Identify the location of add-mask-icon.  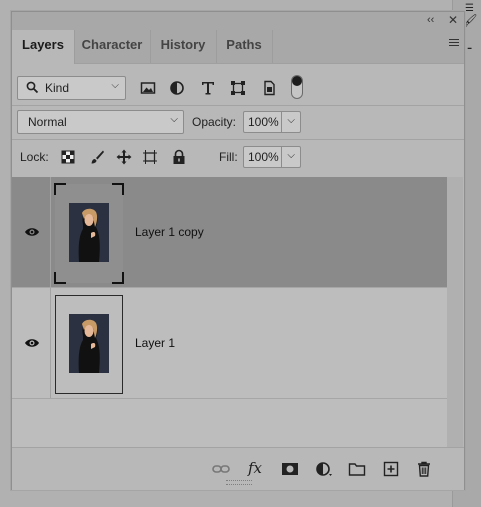
(290, 469).